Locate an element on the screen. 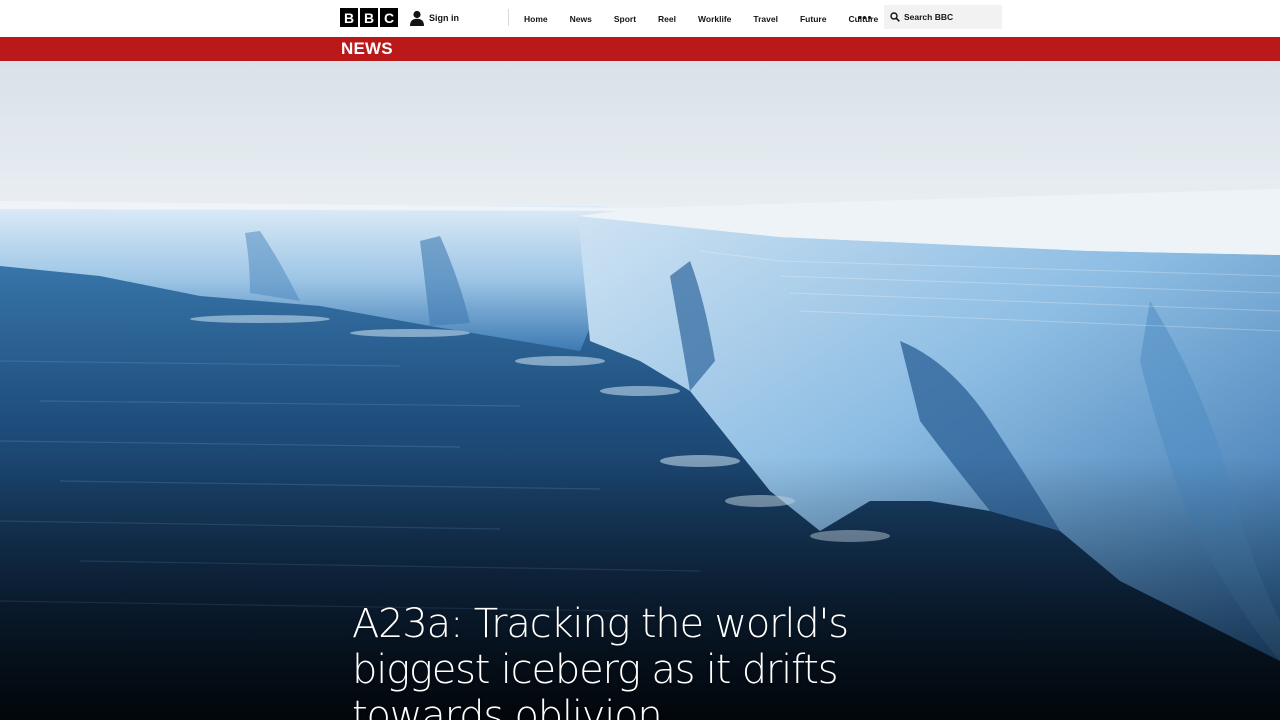 The height and width of the screenshot is (720, 1280). nav-item-reel: Reel is located at coordinates (667, 19).